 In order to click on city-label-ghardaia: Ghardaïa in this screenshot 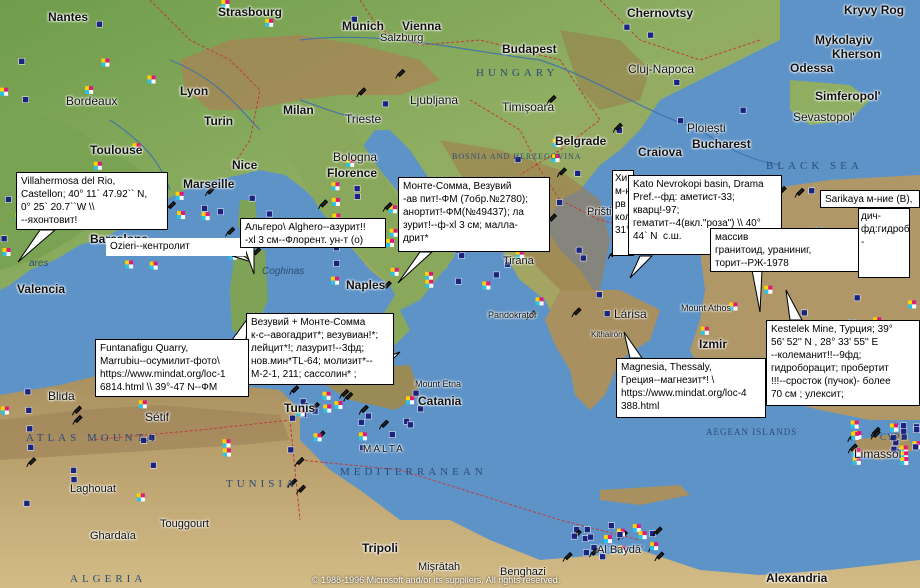, I will do `click(113, 536)`.